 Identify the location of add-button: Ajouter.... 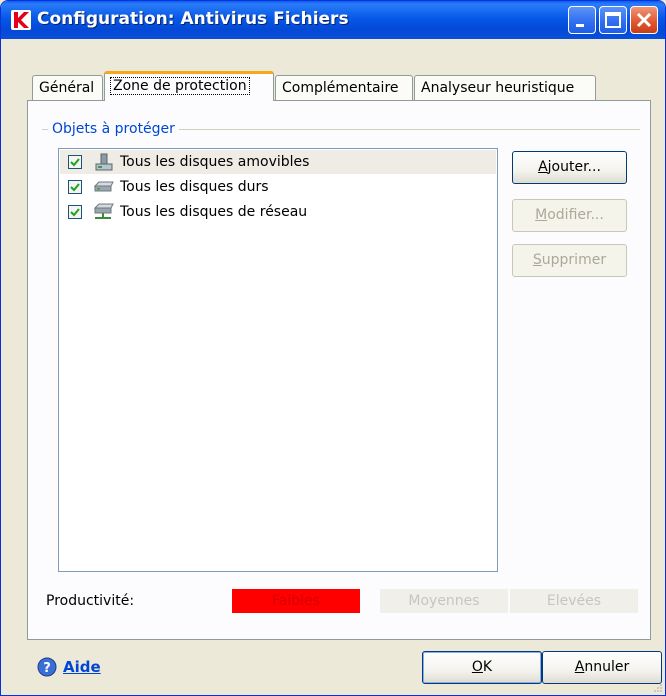
(569, 167).